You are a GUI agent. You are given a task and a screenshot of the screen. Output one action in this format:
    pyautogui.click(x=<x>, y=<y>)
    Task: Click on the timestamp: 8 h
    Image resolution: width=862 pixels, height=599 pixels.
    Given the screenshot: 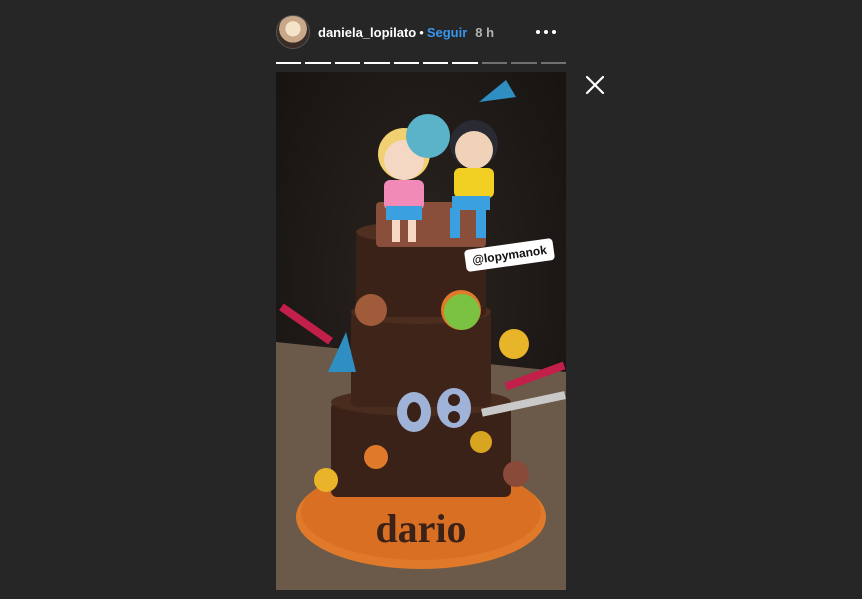 What is the action you would take?
    pyautogui.click(x=485, y=32)
    